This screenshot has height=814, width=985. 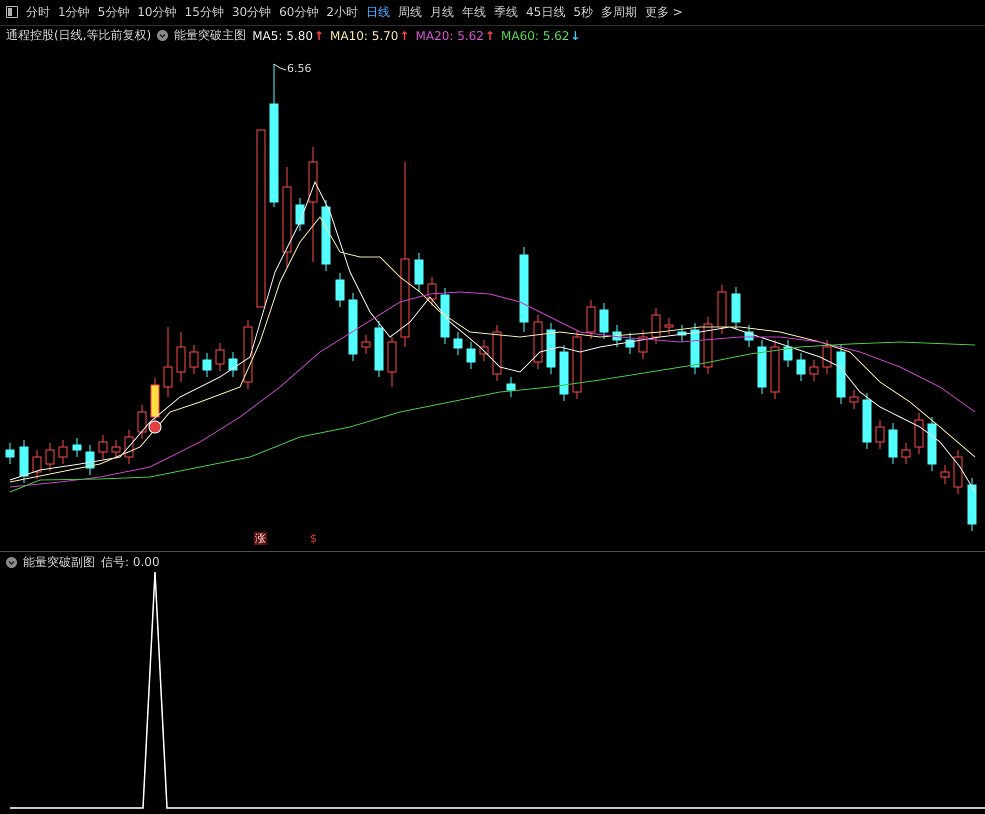 I want to click on period-tab: 45日线, so click(x=546, y=12).